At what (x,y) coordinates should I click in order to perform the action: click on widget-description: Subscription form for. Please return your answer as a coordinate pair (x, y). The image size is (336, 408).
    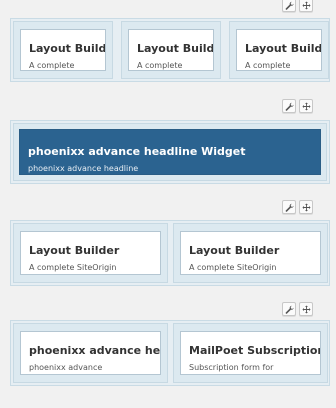
    Looking at the image, I should click on (231, 367).